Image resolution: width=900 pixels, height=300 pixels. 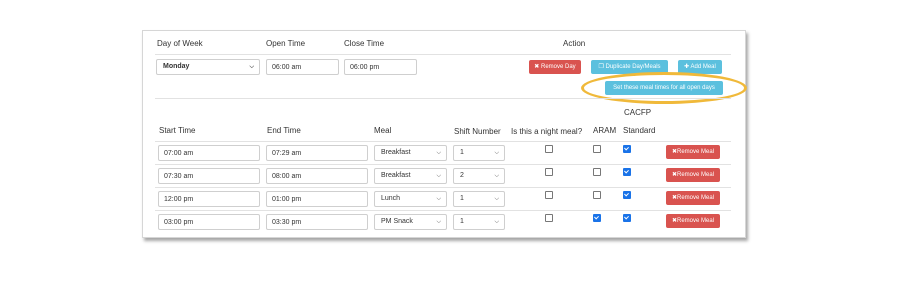 What do you see at coordinates (558, 67) in the screenshot?
I see `remove-day-label: Remove Day` at bounding box center [558, 67].